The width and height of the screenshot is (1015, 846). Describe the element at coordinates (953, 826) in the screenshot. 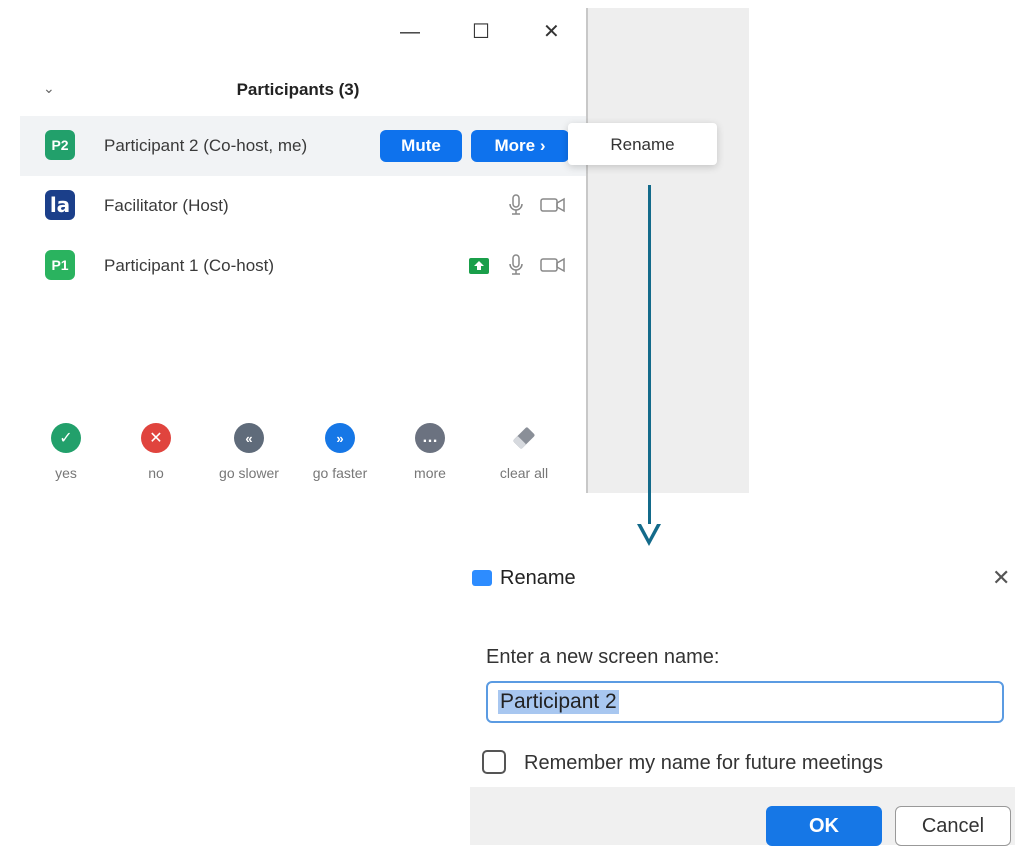

I see `cancel-button: Cancel` at that location.